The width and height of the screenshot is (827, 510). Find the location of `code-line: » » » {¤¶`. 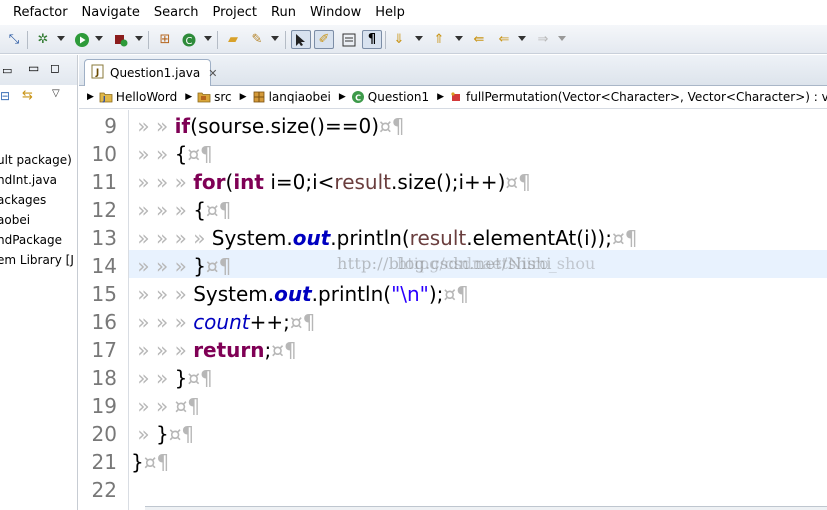

code-line: » » » {¤¶ is located at coordinates (184, 210).